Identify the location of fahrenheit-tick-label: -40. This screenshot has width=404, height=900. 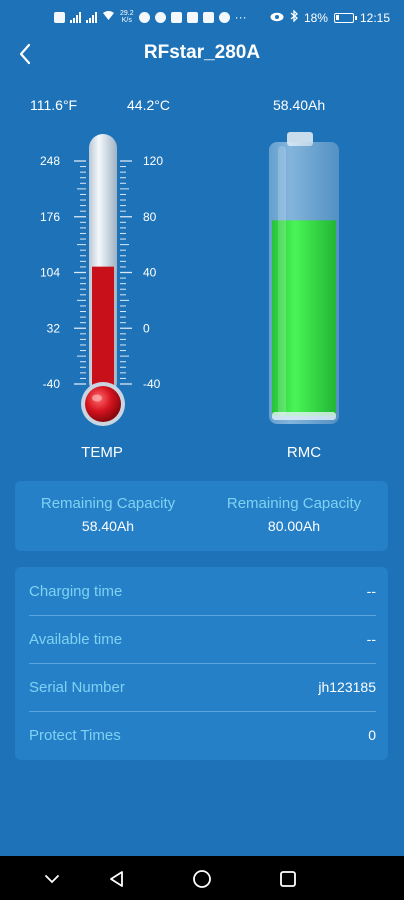
(52, 384).